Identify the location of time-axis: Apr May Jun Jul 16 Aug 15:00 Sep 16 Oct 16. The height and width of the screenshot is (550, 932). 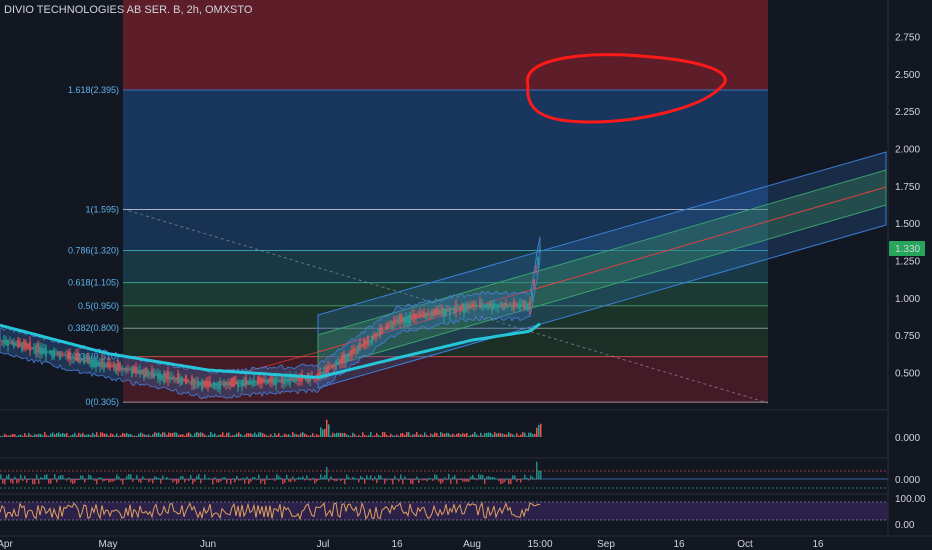
(412, 544).